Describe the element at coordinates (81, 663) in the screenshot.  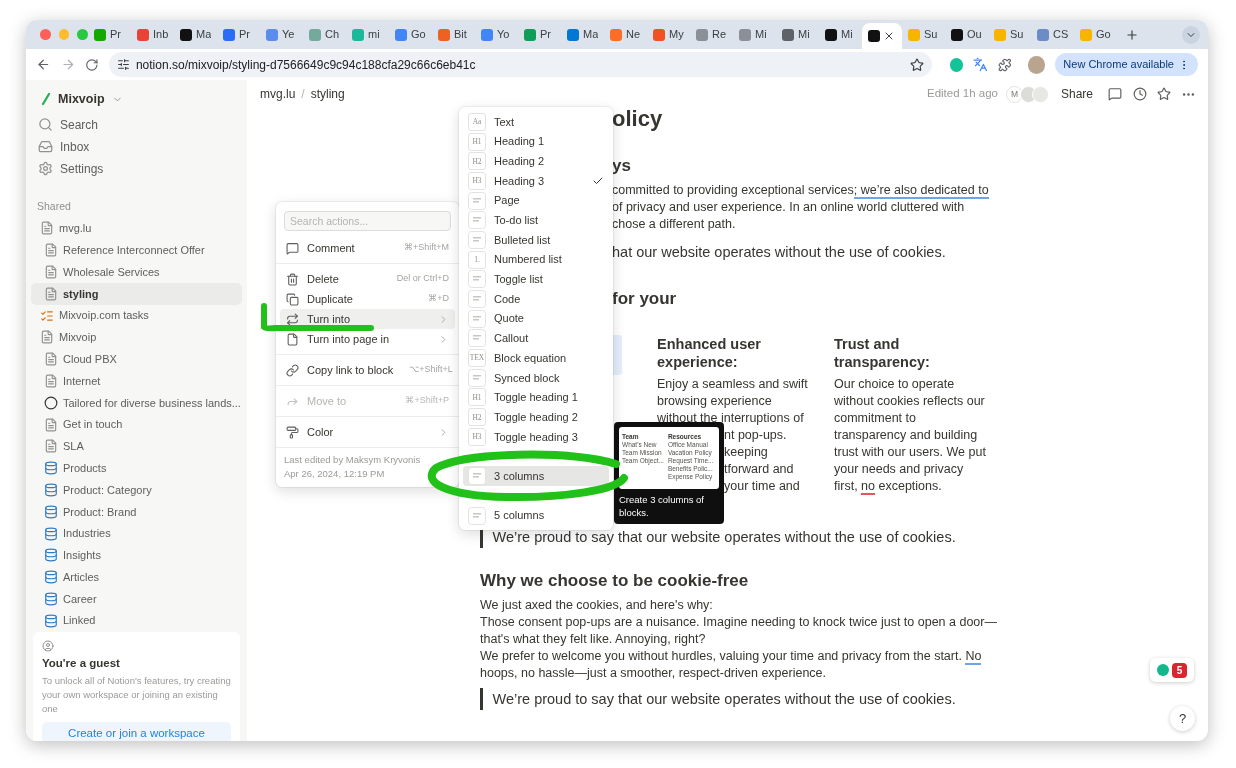
I see `guest-title: You're a guest` at that location.